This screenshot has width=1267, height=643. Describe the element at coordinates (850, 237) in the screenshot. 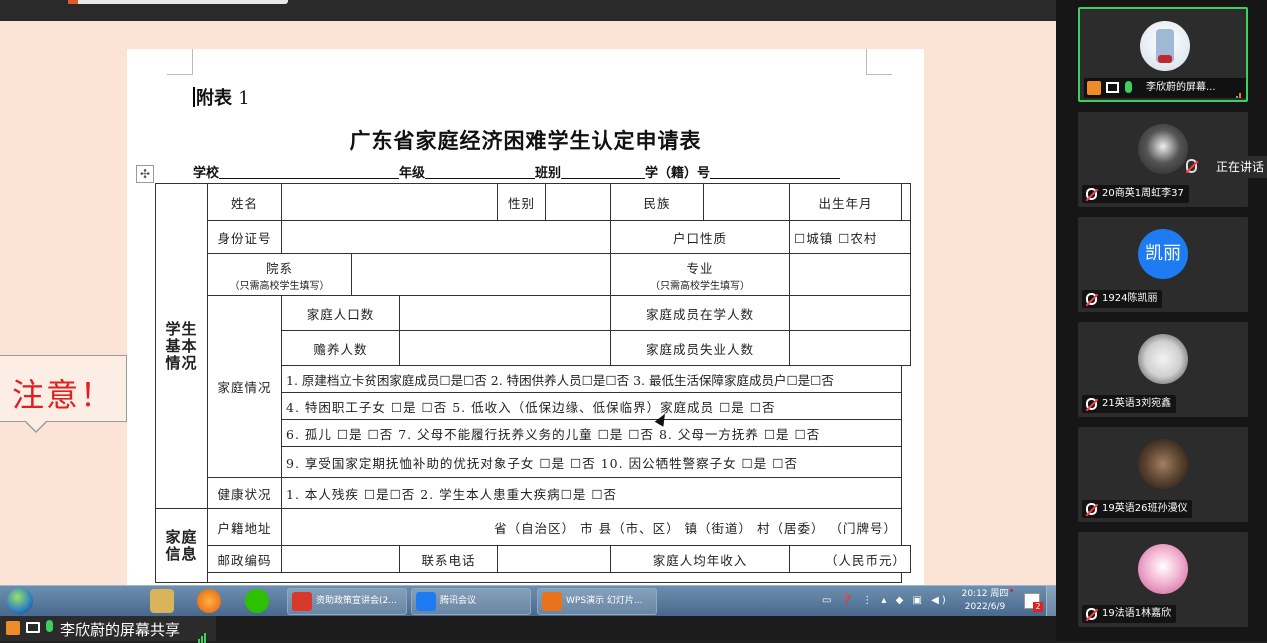

I see `hukou-options: ☐城镇 ☐农村` at that location.